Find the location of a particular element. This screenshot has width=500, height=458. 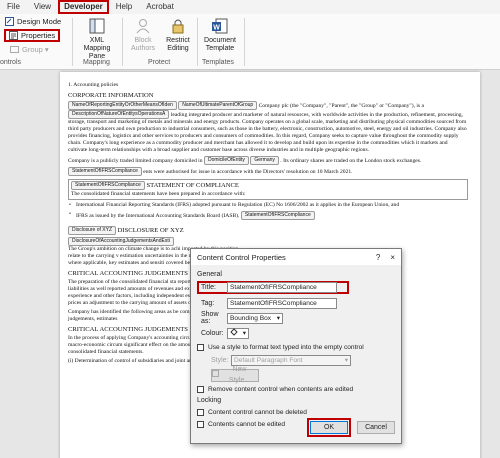

controls-group-label: ontrols is located at coordinates (11, 62).